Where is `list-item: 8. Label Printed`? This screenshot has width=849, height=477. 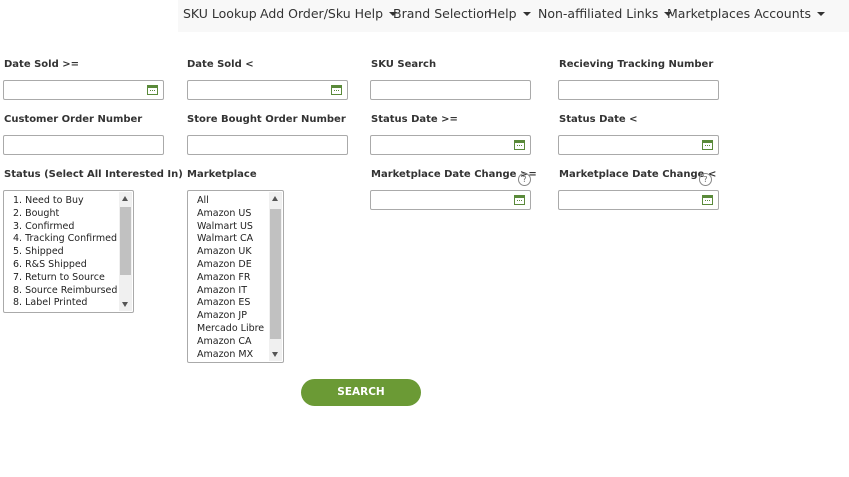 list-item: 8. Label Printed is located at coordinates (68, 303).